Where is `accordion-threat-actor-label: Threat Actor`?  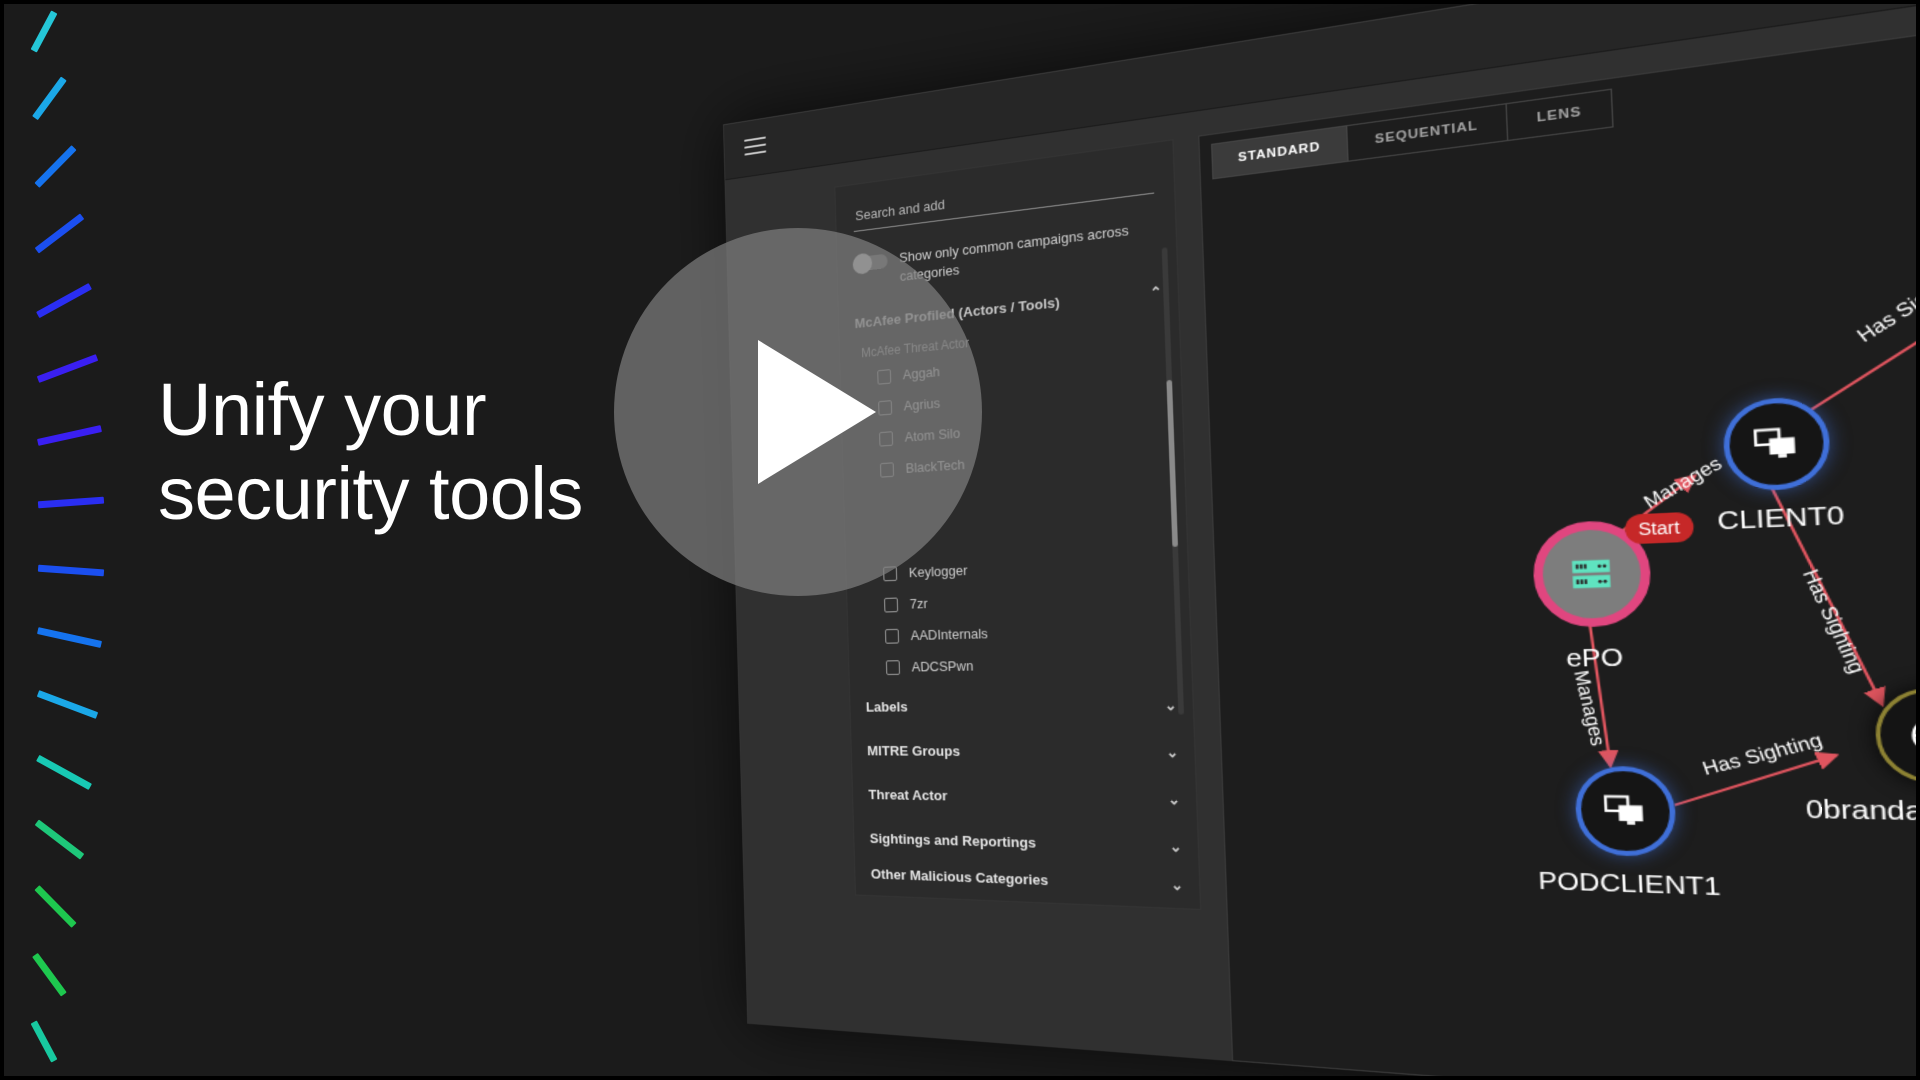
accordion-threat-actor-label: Threat Actor is located at coordinates (908, 795).